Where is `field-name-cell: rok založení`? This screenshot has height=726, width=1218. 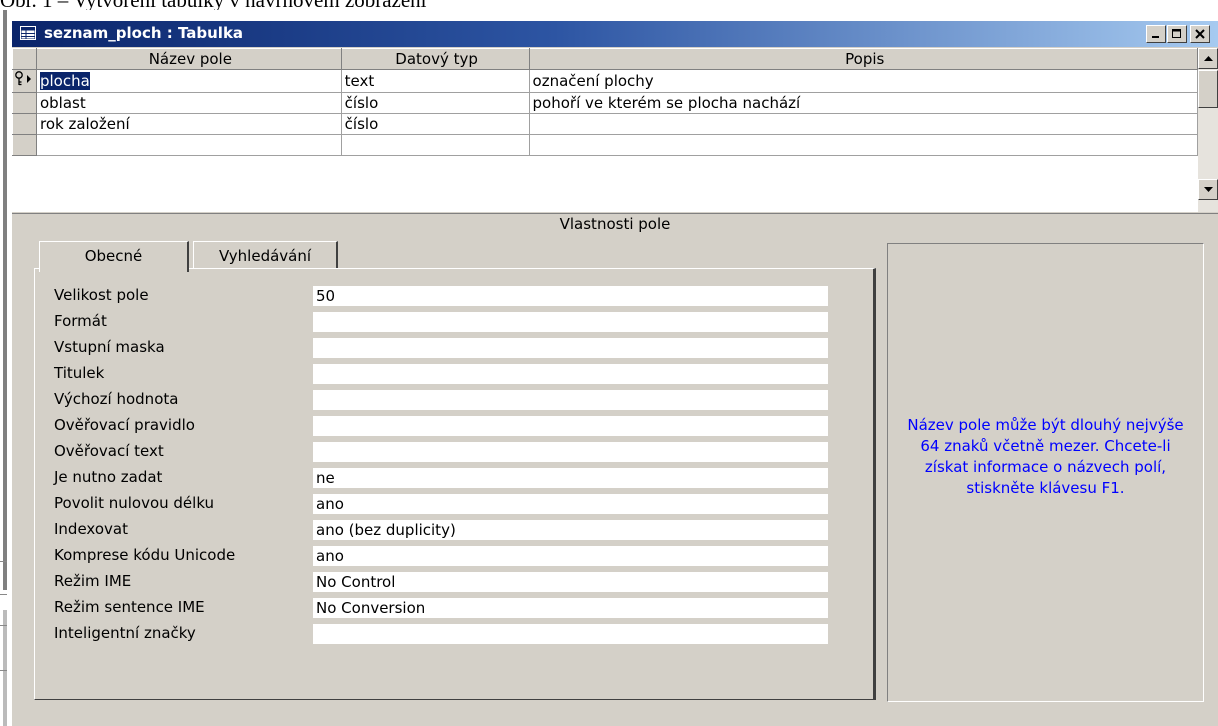
field-name-cell: rok založení is located at coordinates (188, 124).